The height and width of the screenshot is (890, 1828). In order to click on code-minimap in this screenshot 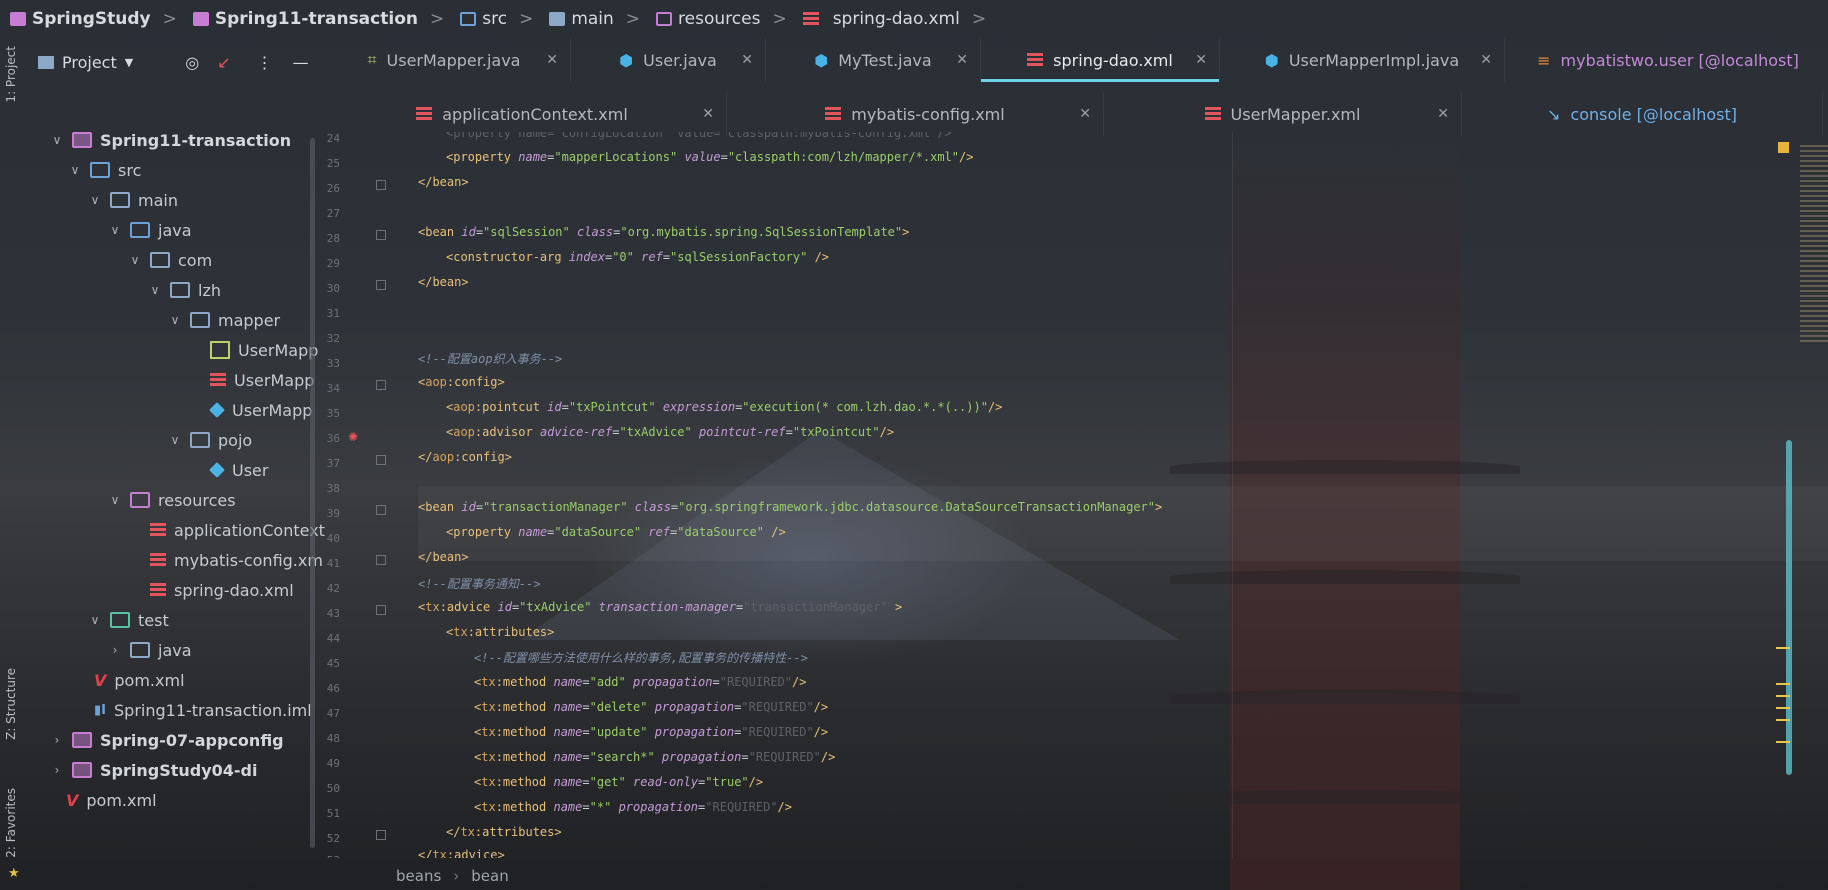, I will do `click(1814, 245)`.